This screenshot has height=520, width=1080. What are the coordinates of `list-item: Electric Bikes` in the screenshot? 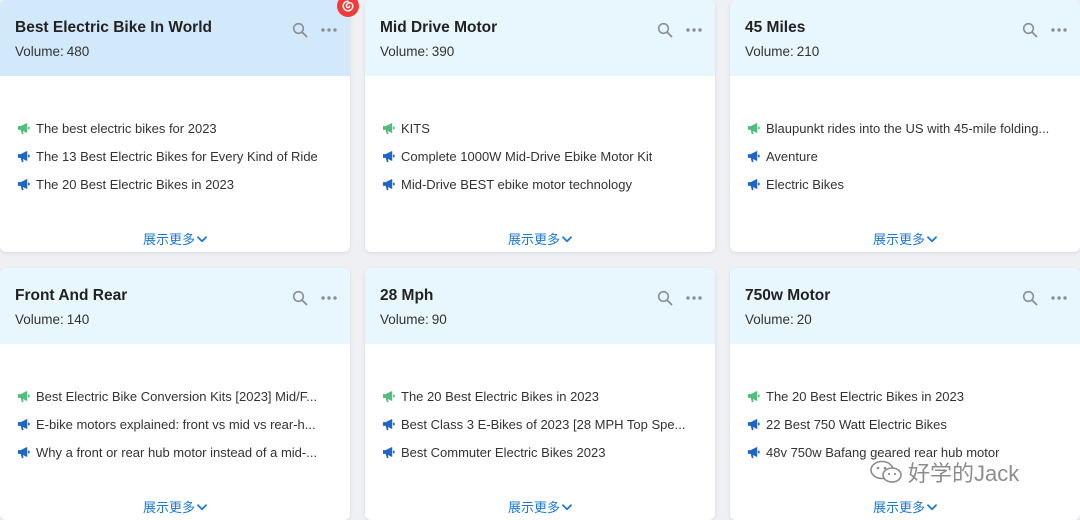 It's located at (904, 184).